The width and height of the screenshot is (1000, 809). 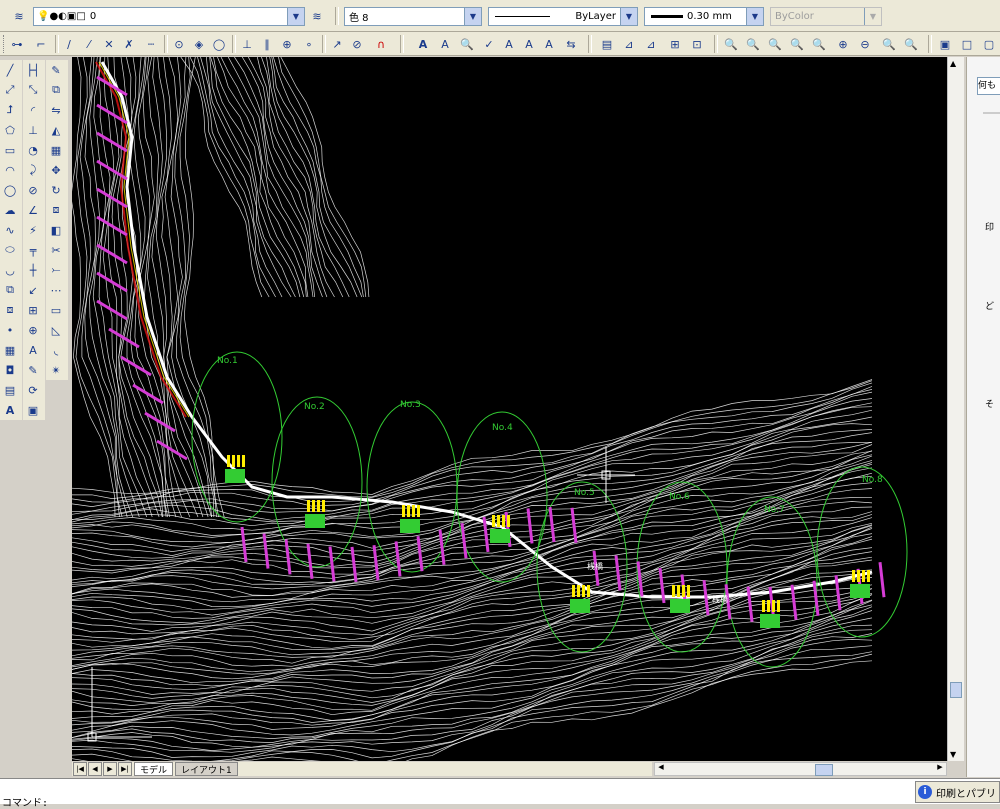 What do you see at coordinates (753, 44) in the screenshot?
I see `zoom-dynamic-icon: 🔍` at bounding box center [753, 44].